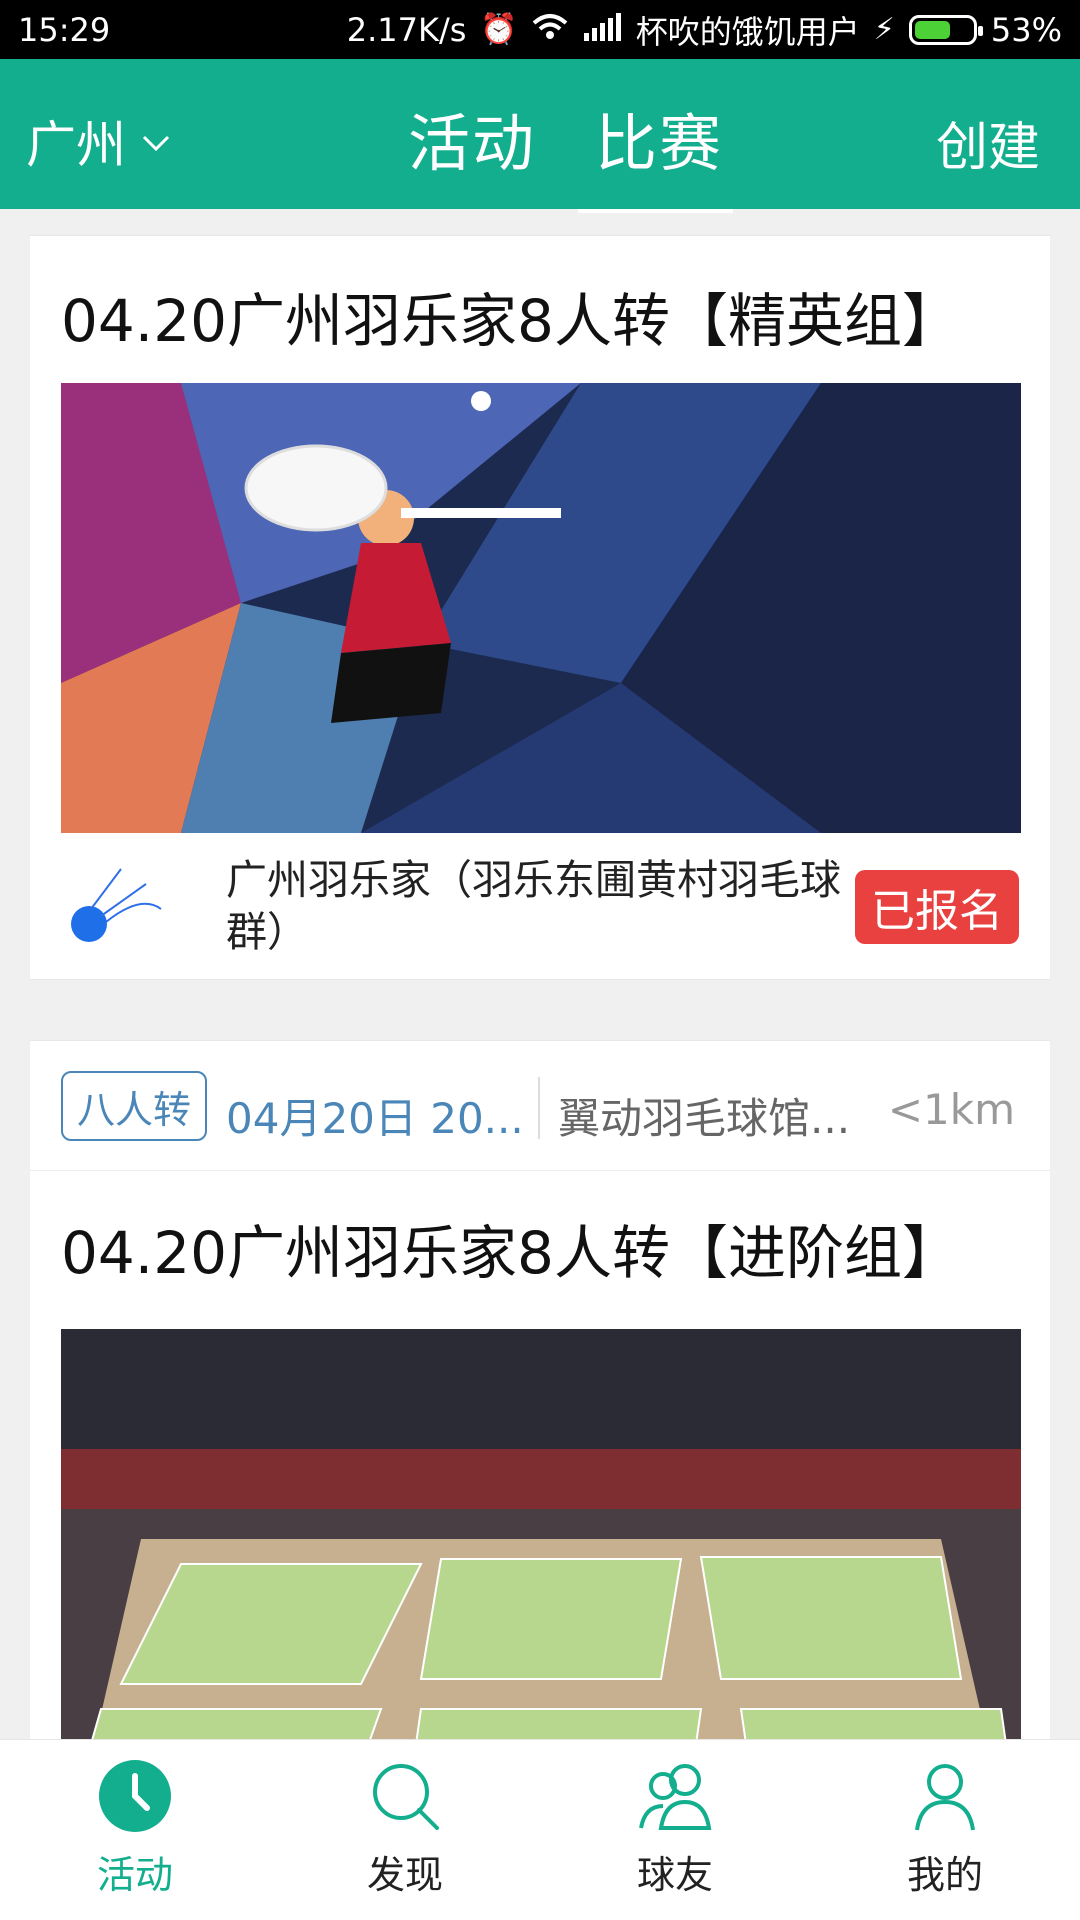 This screenshot has width=1080, height=1920. I want to click on event-meta-row: 八人转 04月20日 20... 翼动羽毛球馆... <1km, so click(540, 1106).